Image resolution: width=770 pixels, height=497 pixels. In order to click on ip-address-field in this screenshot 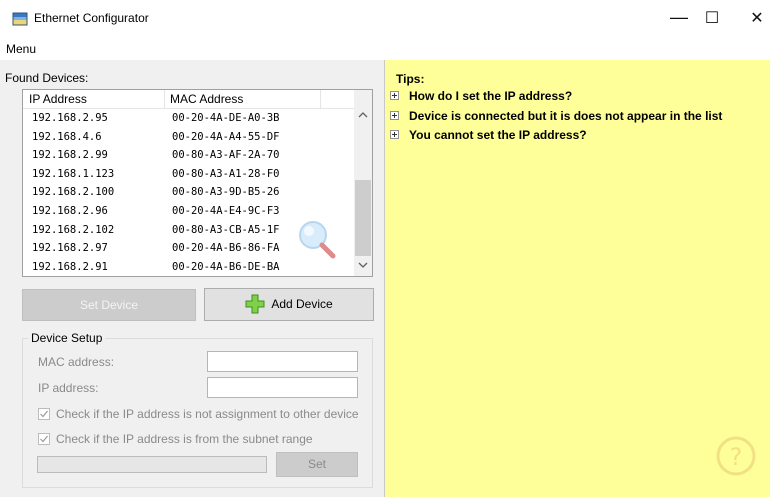, I will do `click(282, 387)`.